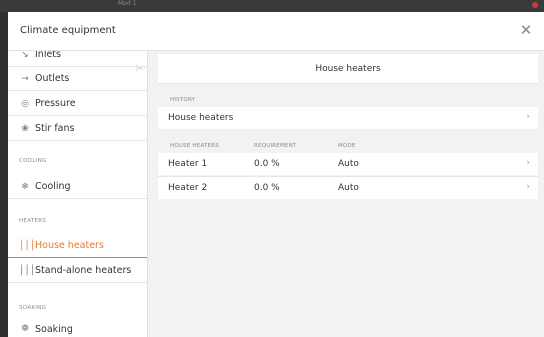  I want to click on table-row: Heater 1 0.0 % Auto ›, so click(348, 164).